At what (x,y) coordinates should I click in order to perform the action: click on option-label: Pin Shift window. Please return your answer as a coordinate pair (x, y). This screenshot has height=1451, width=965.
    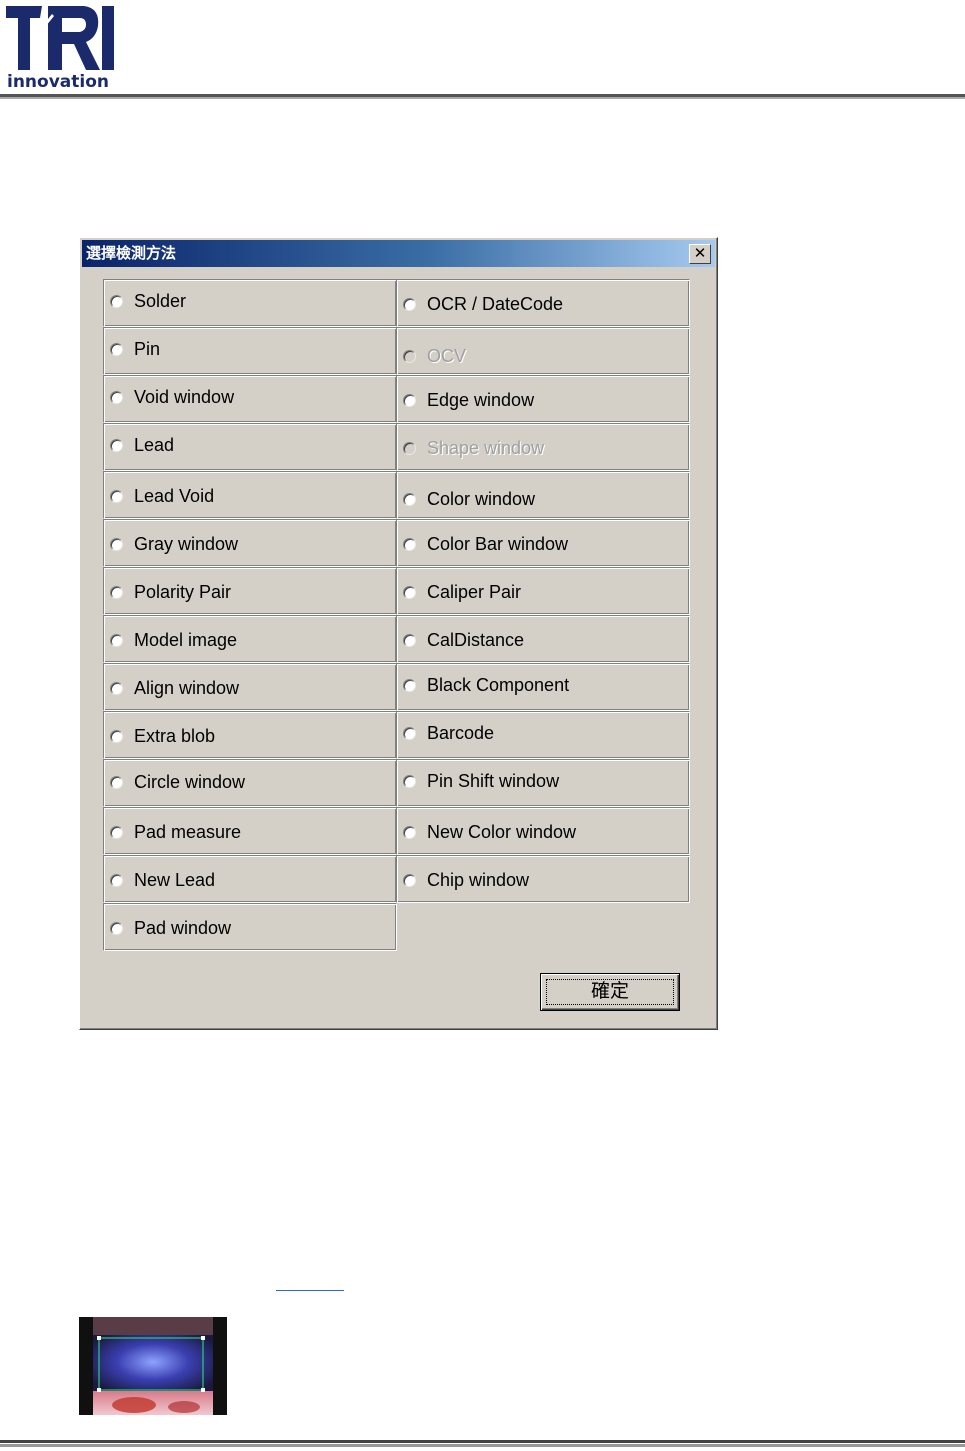
    Looking at the image, I should click on (493, 781).